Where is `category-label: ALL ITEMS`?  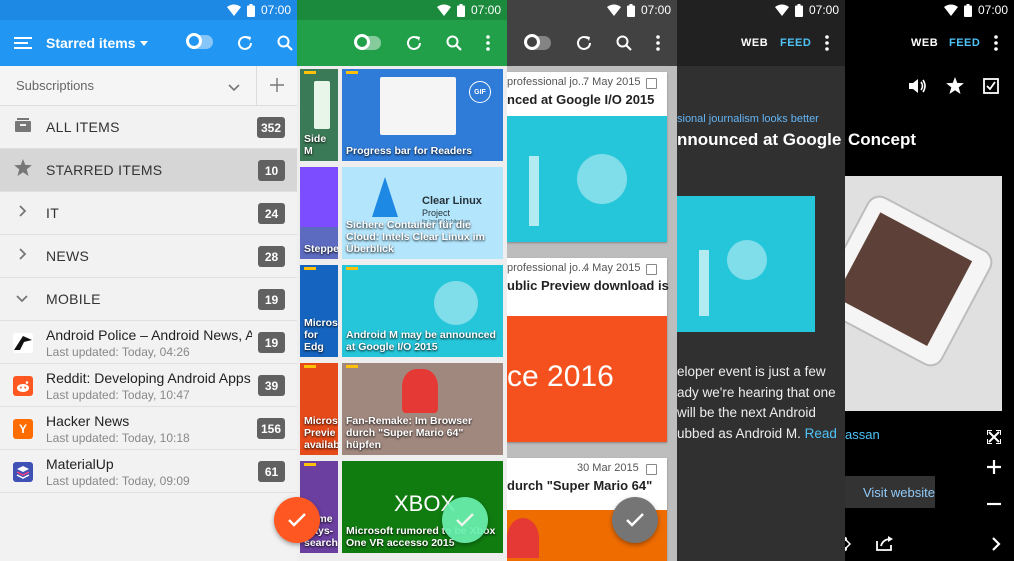 category-label: ALL ITEMS is located at coordinates (83, 127).